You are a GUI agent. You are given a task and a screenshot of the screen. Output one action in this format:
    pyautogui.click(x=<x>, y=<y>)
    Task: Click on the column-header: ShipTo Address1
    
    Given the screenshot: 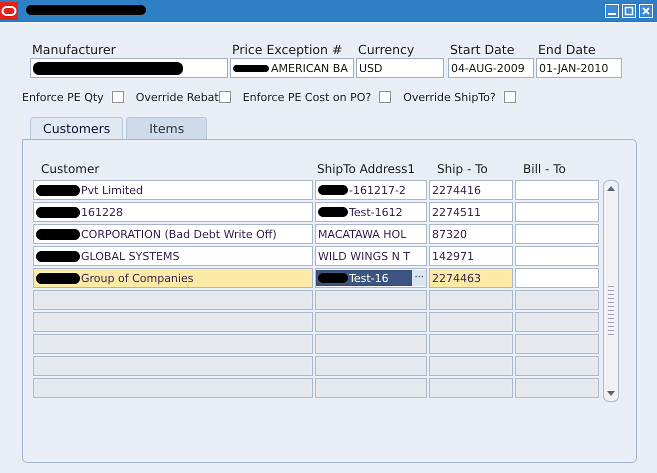 What is the action you would take?
    pyautogui.click(x=366, y=170)
    